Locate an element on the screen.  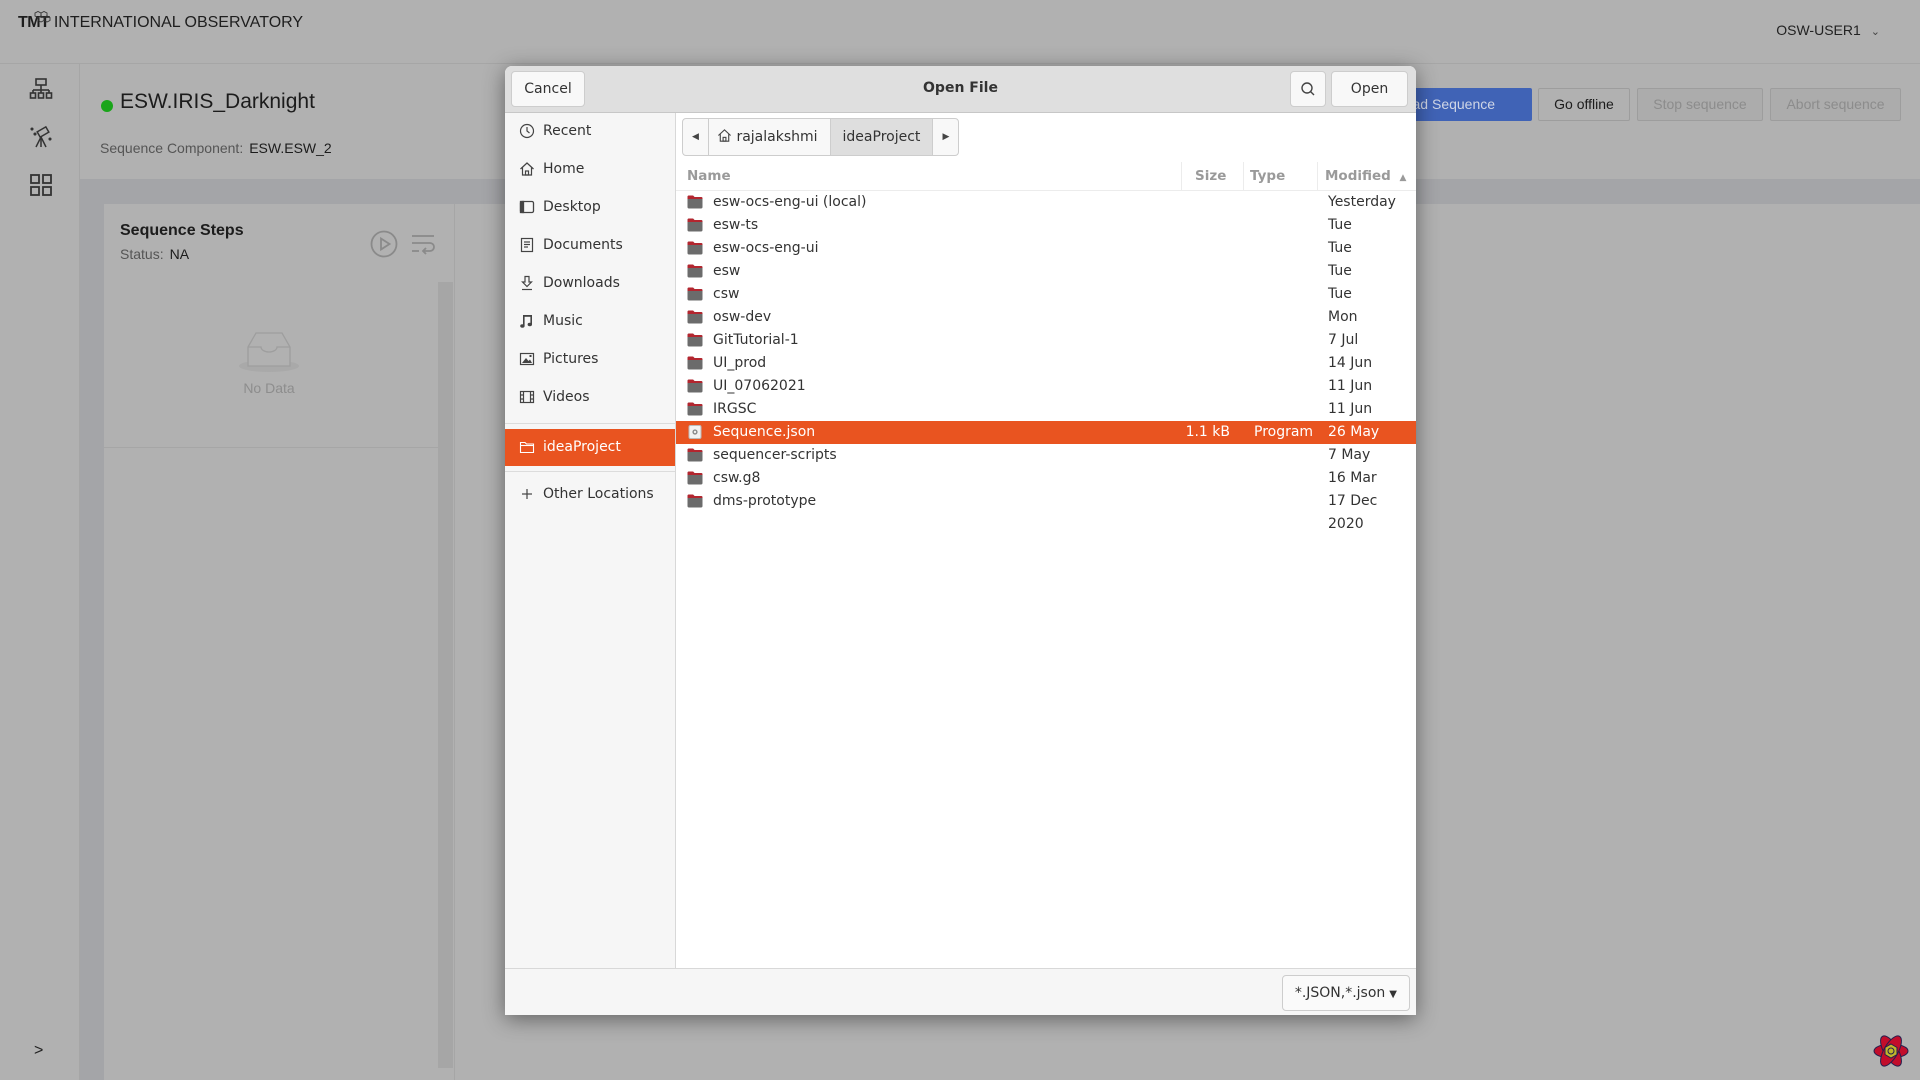
file-row: Sequence.json 1.1 kB Program 26 May is located at coordinates (1046, 432).